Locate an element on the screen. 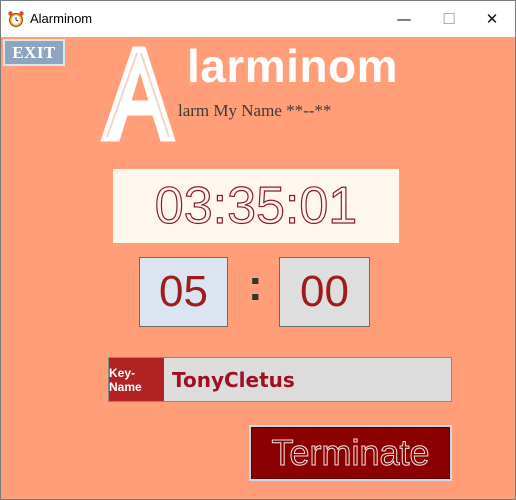 The width and height of the screenshot is (516, 500). minimize-button: — is located at coordinates (404, 19).